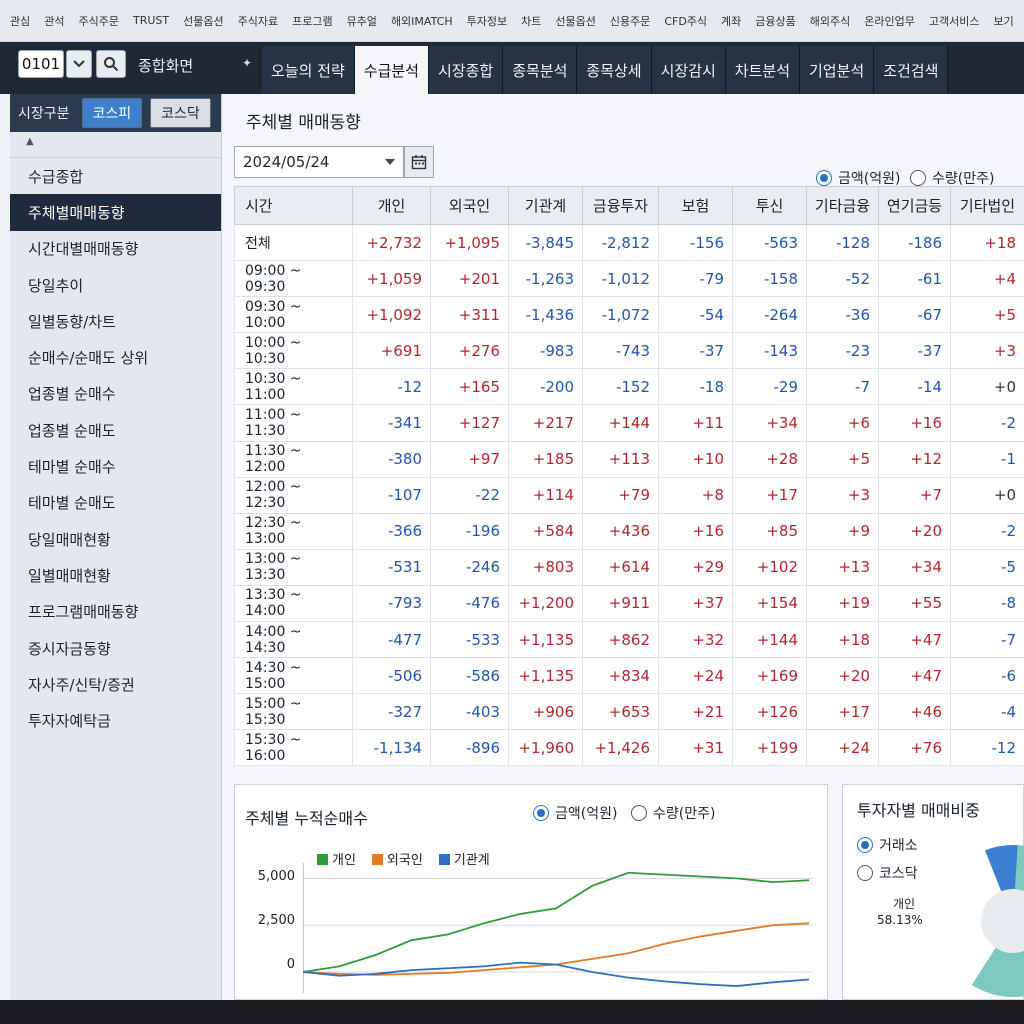 The image size is (1024, 1024). Describe the element at coordinates (695, 205) in the screenshot. I see `column-header-5: 보험` at that location.